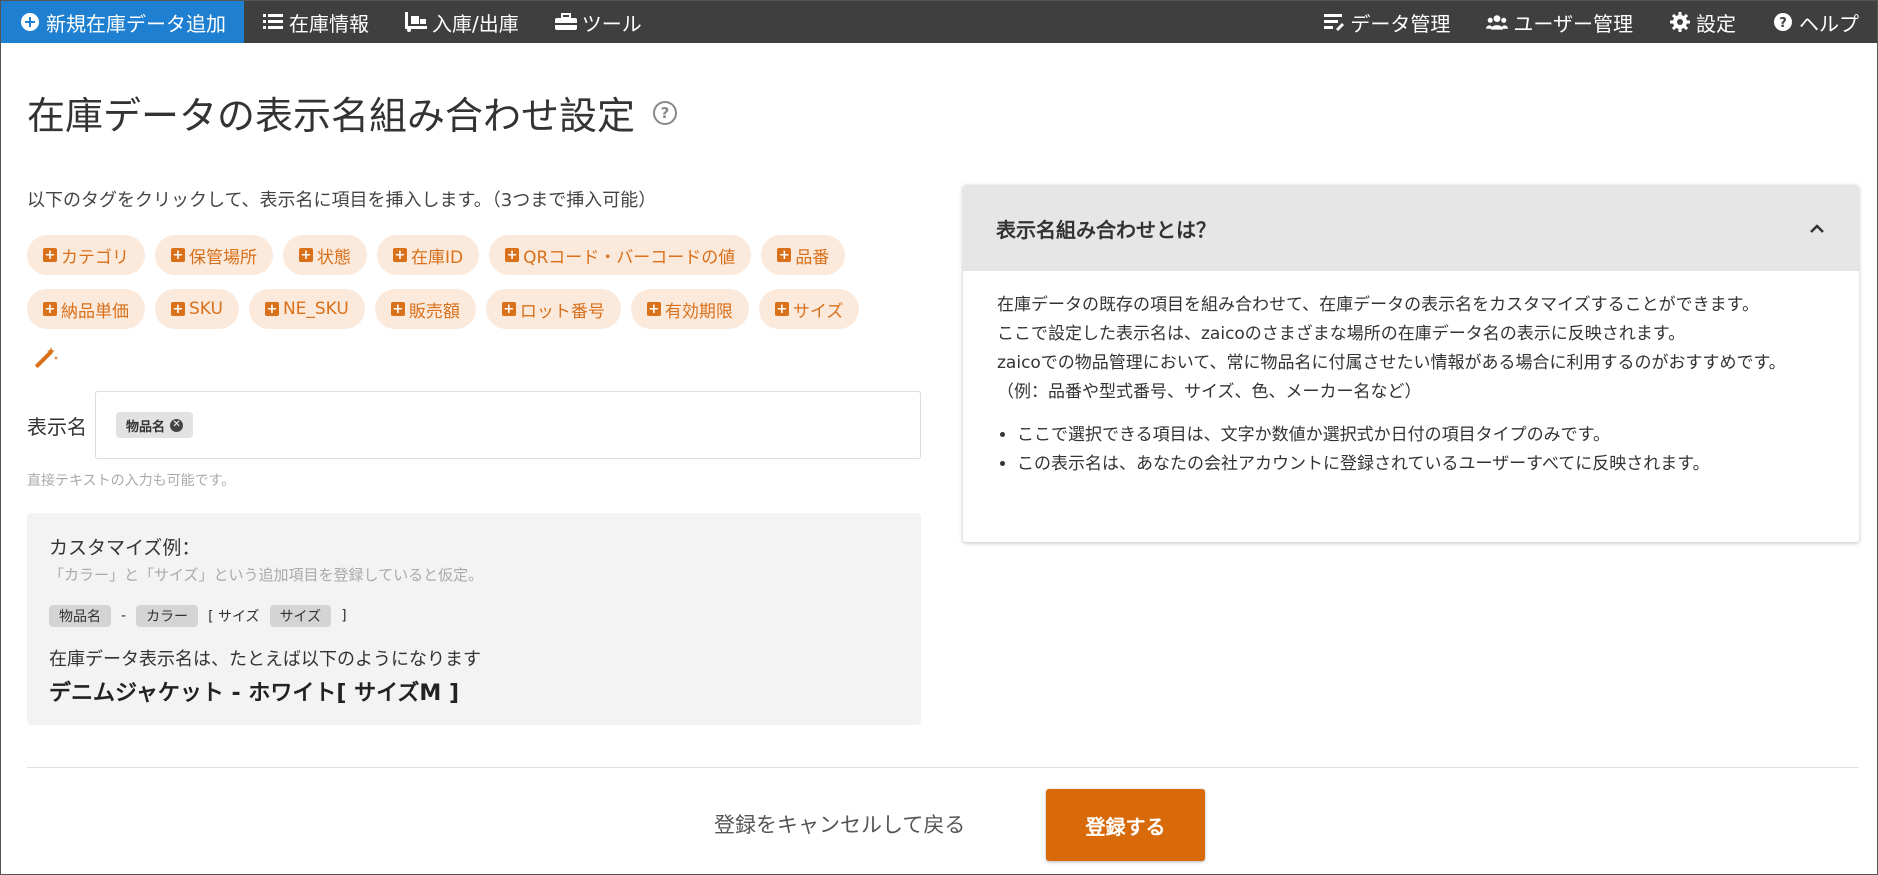 This screenshot has width=1878, height=875. I want to click on example-result: デニムジャケット - ホワイト[ サイズM ], so click(254, 693).